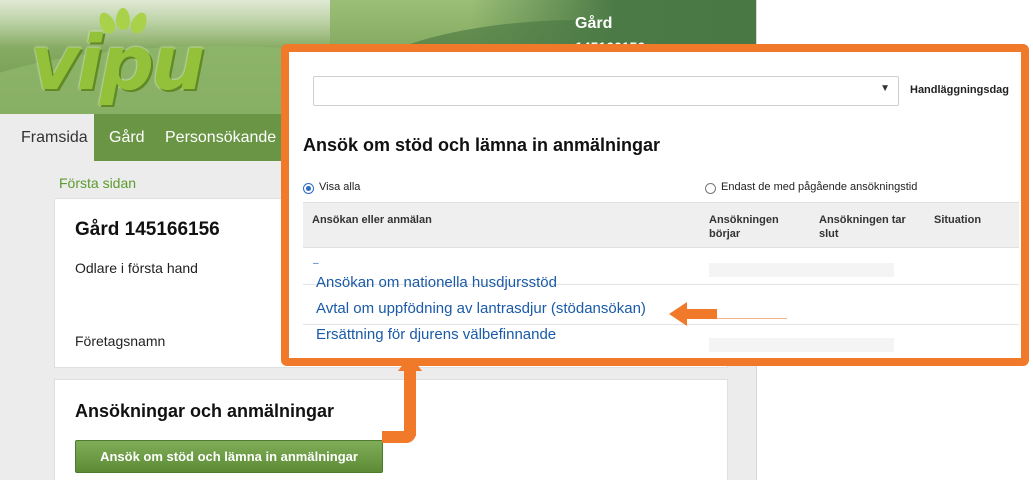  I want to click on vipu-logo: vipu, so click(135, 60).